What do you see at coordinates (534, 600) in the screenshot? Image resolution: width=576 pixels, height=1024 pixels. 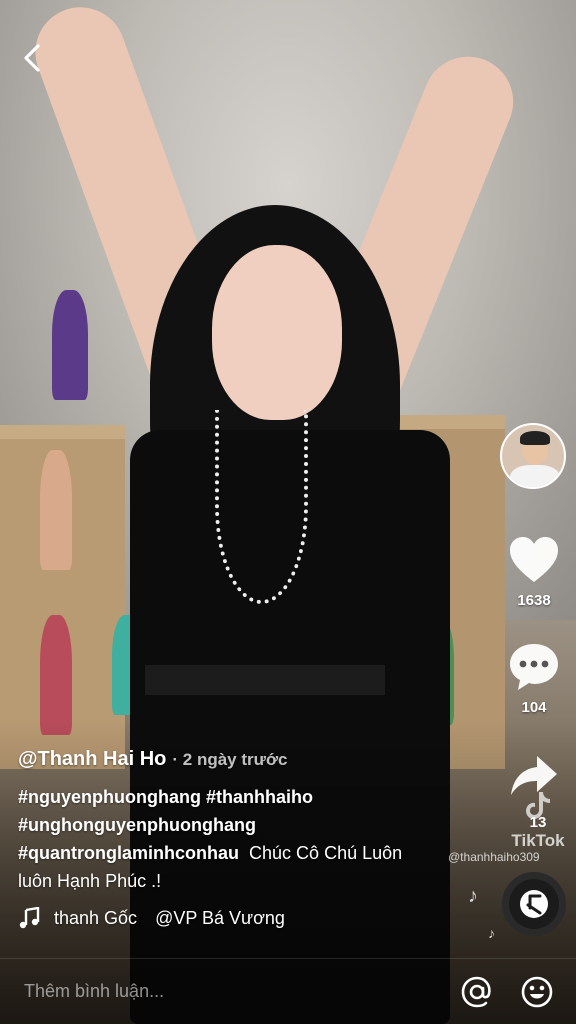 I see `like-count: 1638` at bounding box center [534, 600].